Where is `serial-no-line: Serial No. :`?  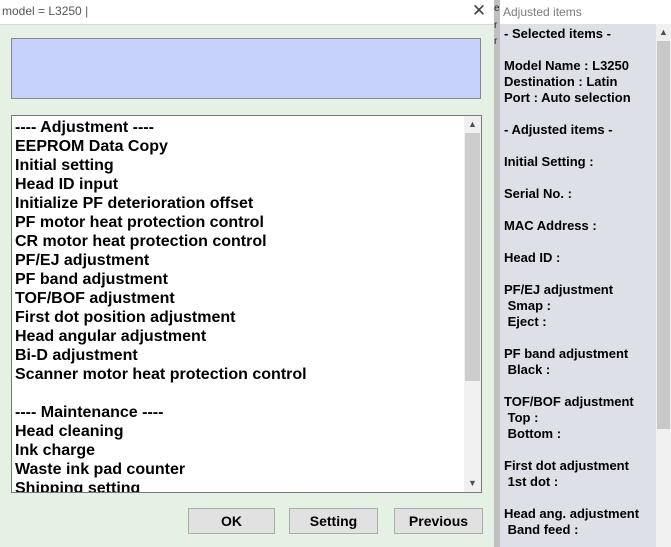 serial-no-line: Serial No. : is located at coordinates (538, 193).